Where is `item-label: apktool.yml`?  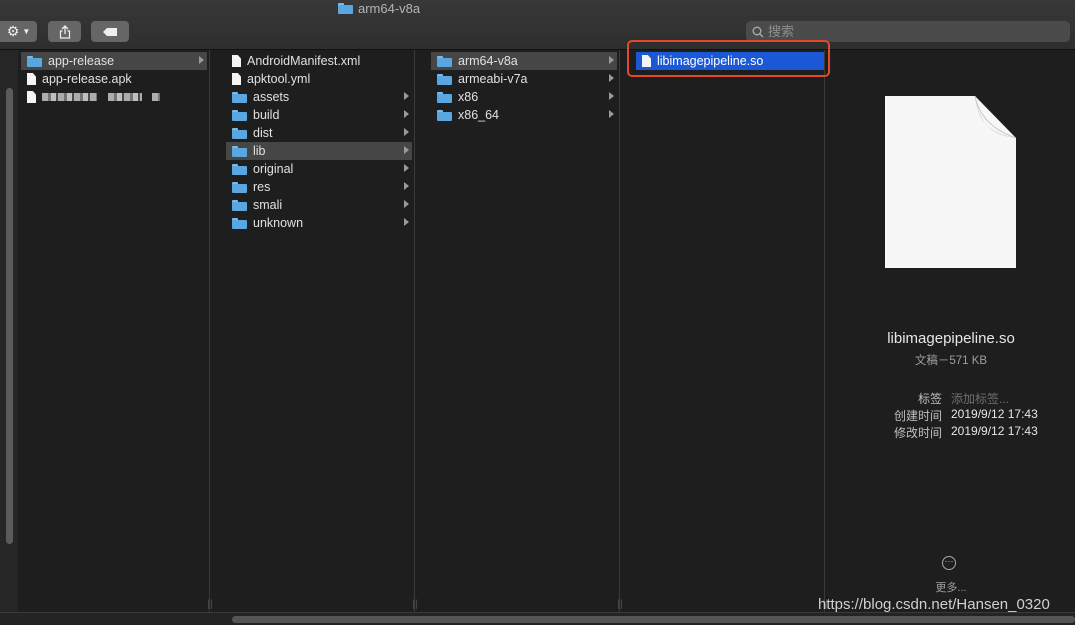 item-label: apktool.yml is located at coordinates (279, 79).